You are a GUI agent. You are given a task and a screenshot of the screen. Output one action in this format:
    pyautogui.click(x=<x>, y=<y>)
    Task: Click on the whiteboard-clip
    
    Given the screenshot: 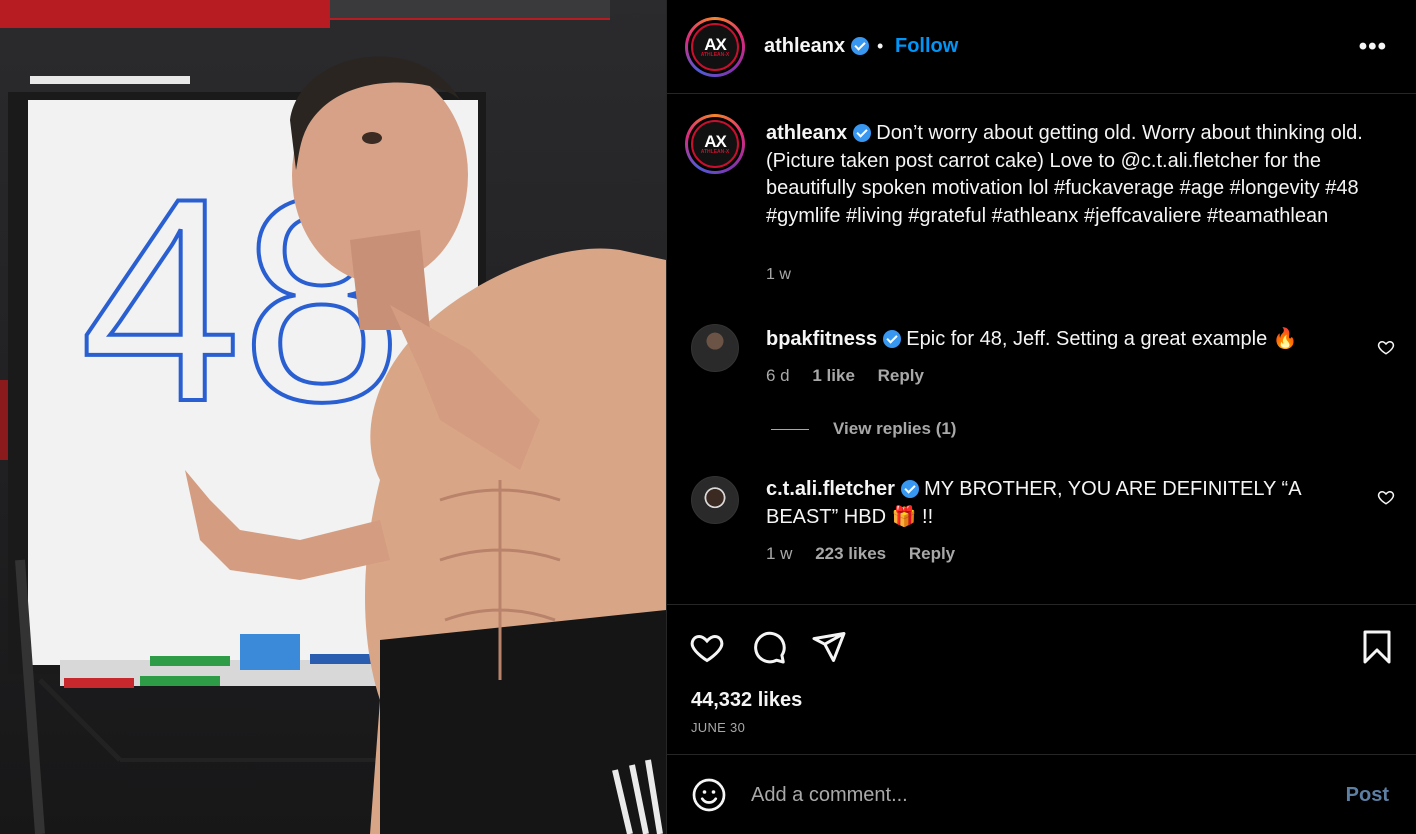 What is the action you would take?
    pyautogui.click(x=110, y=80)
    